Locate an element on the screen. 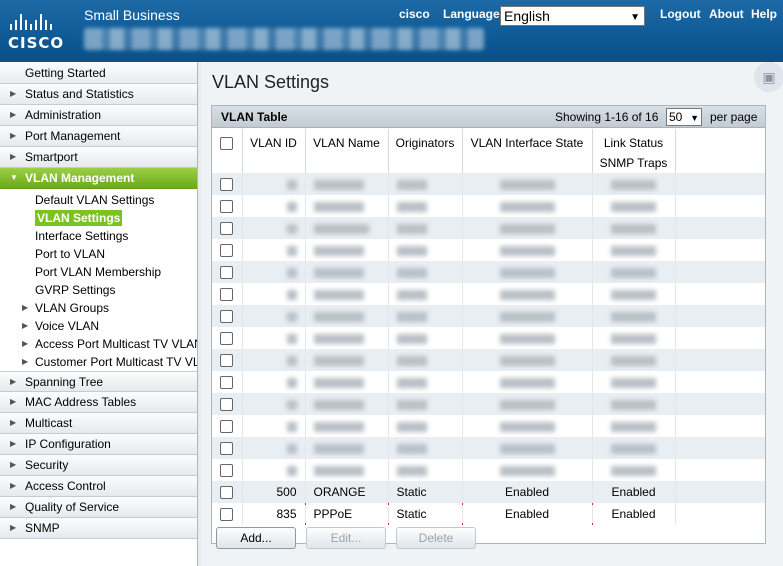  delete-button: Delete is located at coordinates (436, 538).